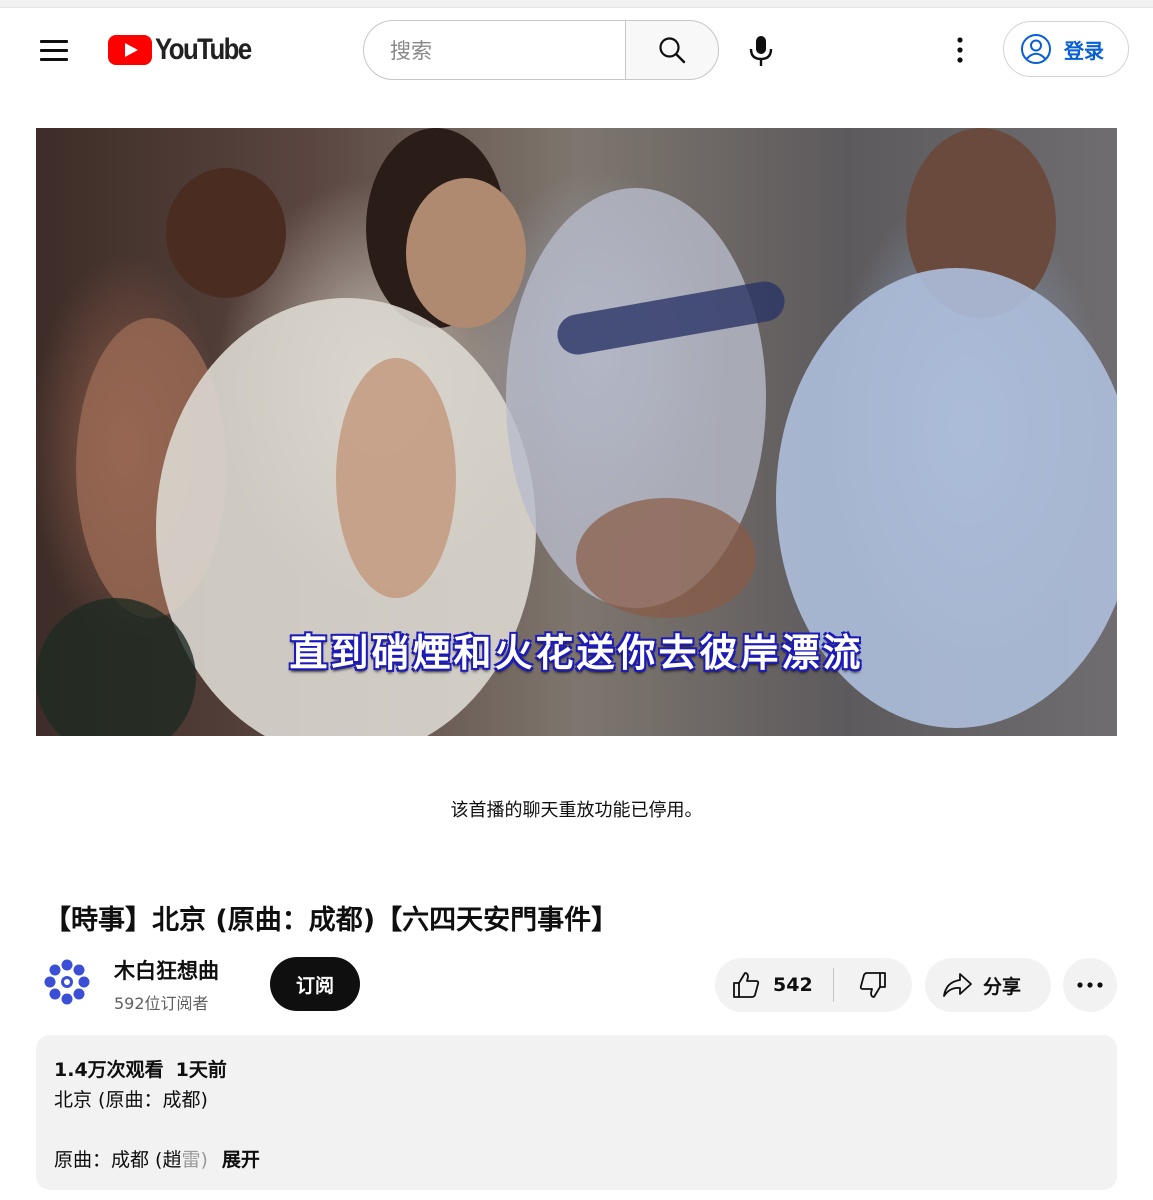  I want to click on share-label: 分享, so click(1002, 986).